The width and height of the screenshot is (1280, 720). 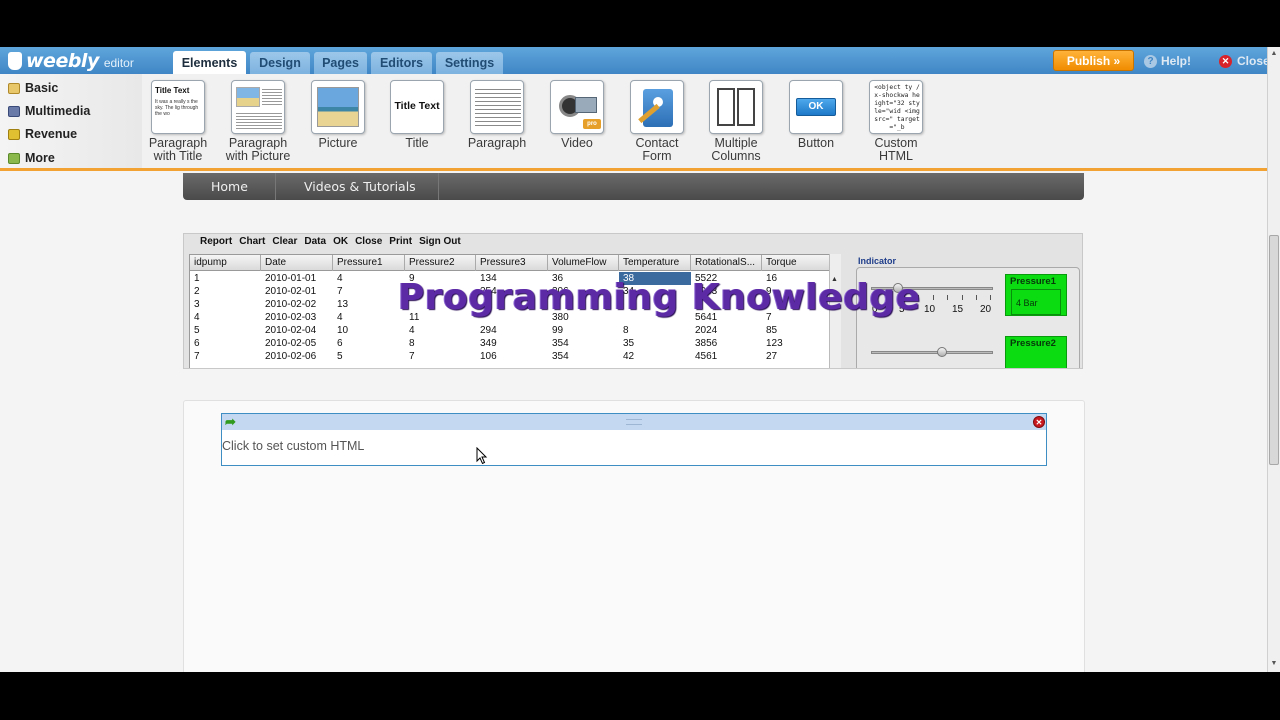 What do you see at coordinates (197, 343) in the screenshot?
I see `table-cell: 6` at bounding box center [197, 343].